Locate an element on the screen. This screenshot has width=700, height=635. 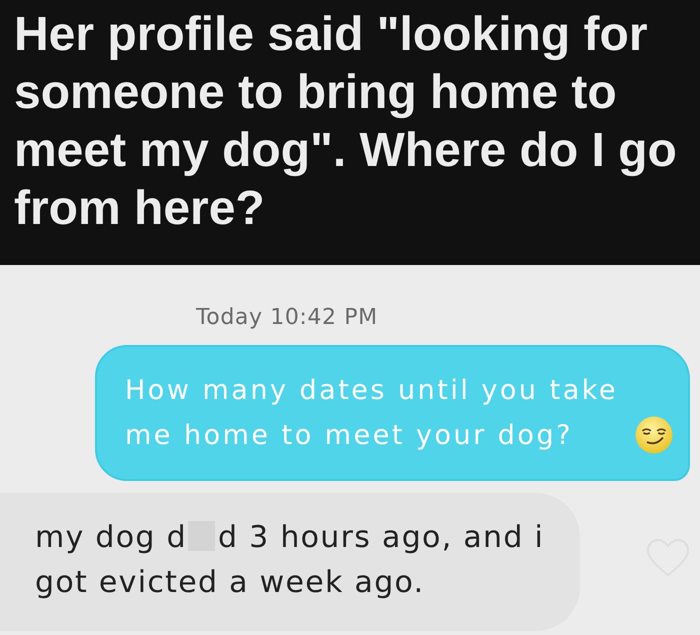
timestamp: Today 10:42 PM is located at coordinates (287, 318).